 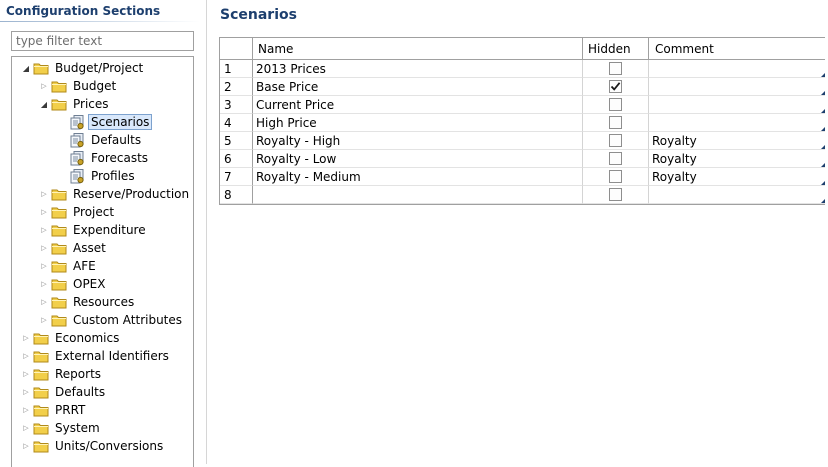 What do you see at coordinates (418, 69) in the screenshot?
I see `name-cell: 2013 Prices` at bounding box center [418, 69].